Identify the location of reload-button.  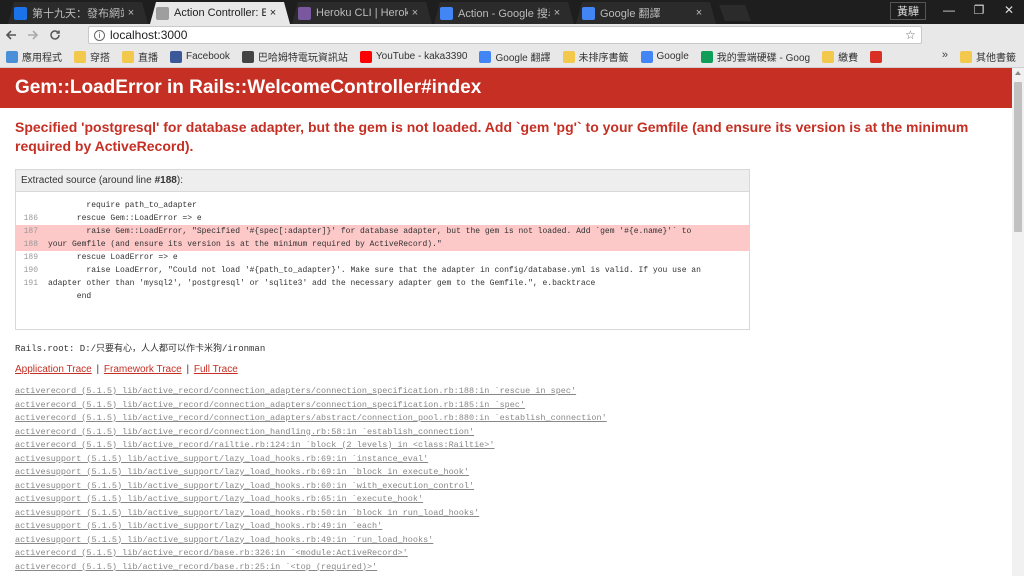
(55, 35).